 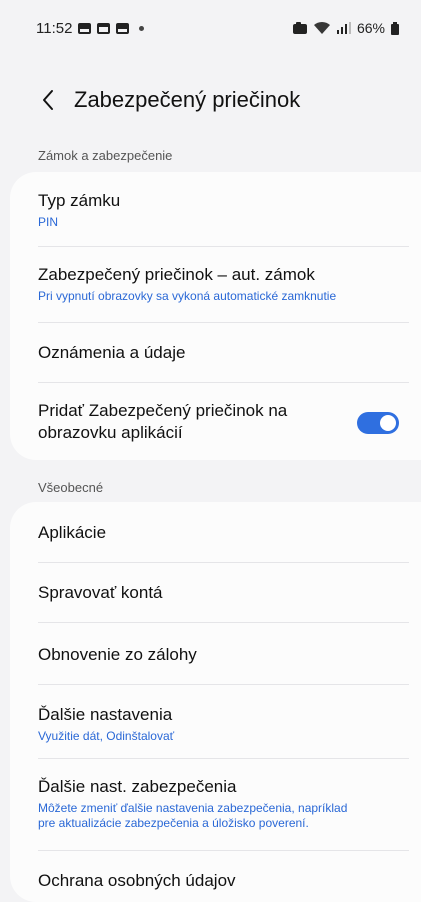 I want to click on more-settings-value: Využitie dát, Odinštalovať, so click(x=106, y=736).